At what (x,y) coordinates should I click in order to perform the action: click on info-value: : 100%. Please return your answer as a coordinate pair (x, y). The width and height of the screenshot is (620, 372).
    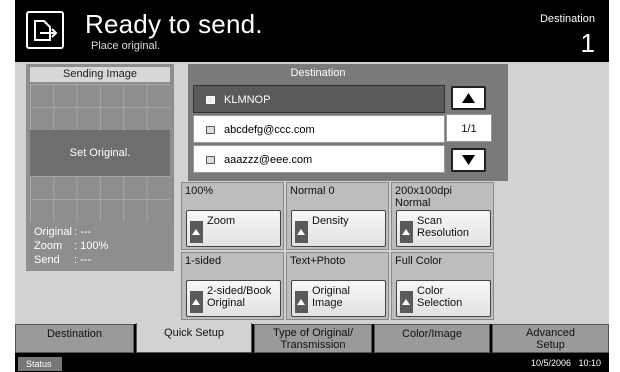
    Looking at the image, I should click on (91, 246).